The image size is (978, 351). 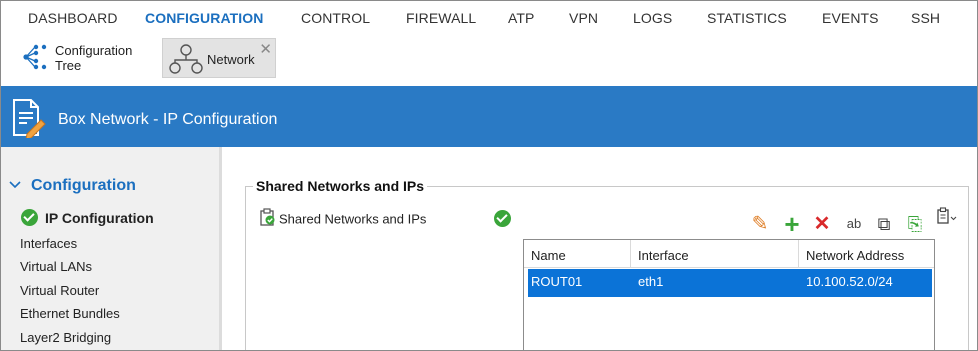 What do you see at coordinates (747, 18) in the screenshot?
I see `nav-statistics: STATISTICS` at bounding box center [747, 18].